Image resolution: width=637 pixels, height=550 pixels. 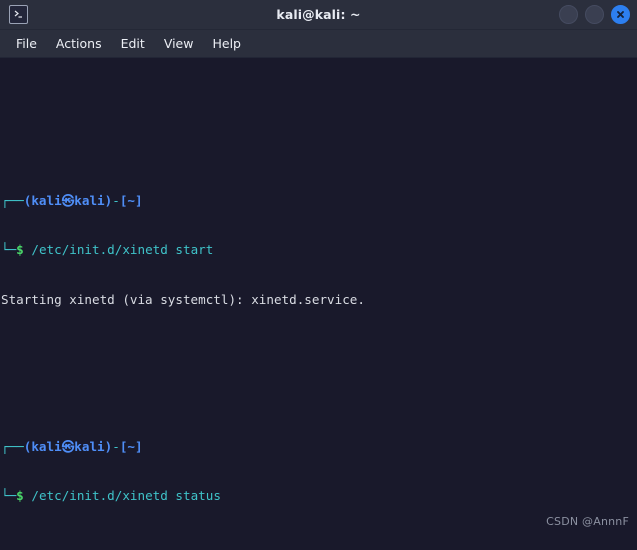 What do you see at coordinates (587, 521) in the screenshot?
I see `watermark: CSDN @AnnnF` at bounding box center [587, 521].